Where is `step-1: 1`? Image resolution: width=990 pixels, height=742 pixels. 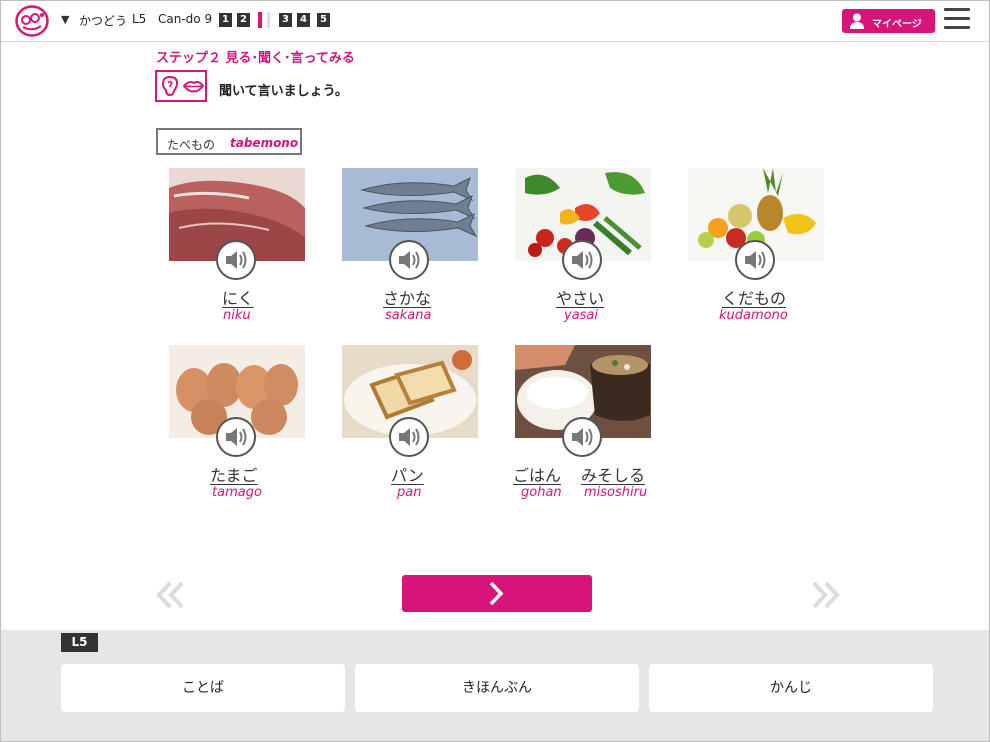
step-1: 1 is located at coordinates (225, 20).